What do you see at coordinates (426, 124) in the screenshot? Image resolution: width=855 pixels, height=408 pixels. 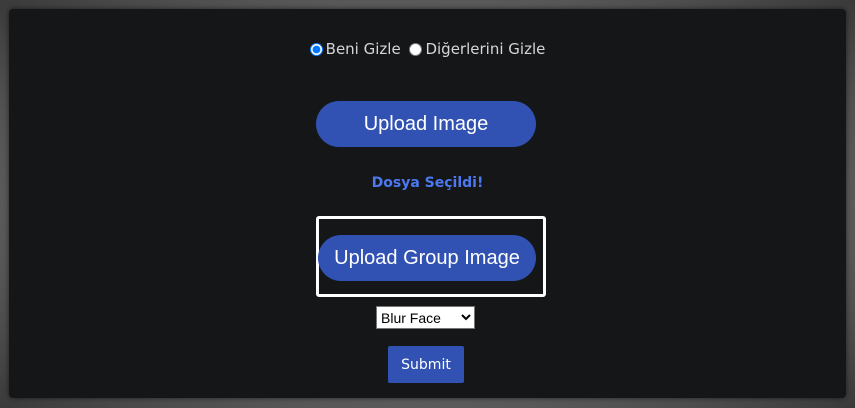 I see `upload-image-button: Upload Image` at bounding box center [426, 124].